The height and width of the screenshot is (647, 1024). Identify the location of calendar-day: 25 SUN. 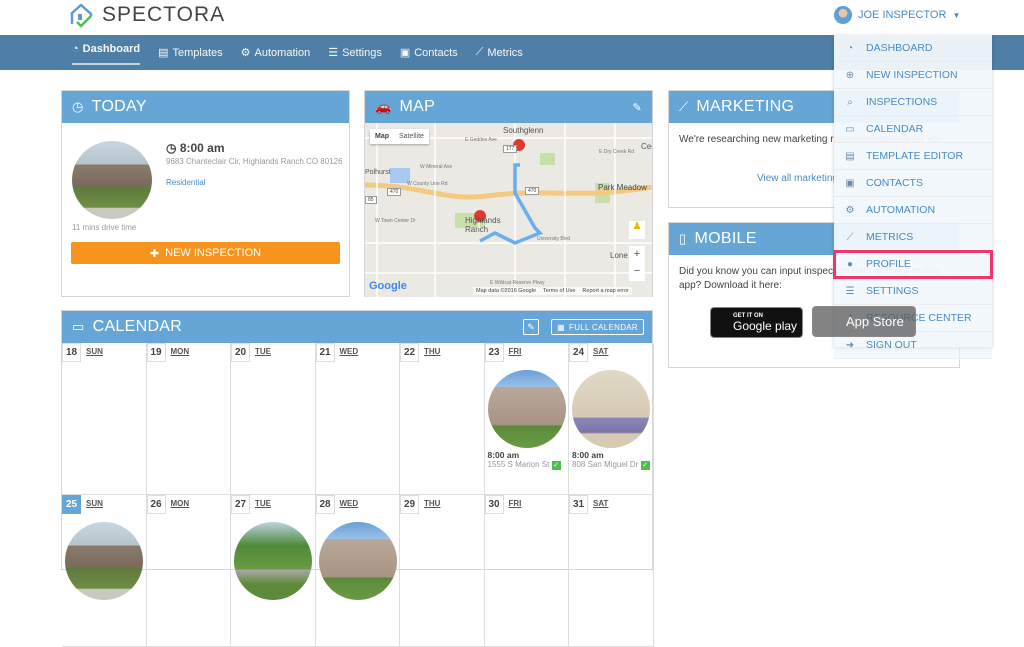
(104, 571).